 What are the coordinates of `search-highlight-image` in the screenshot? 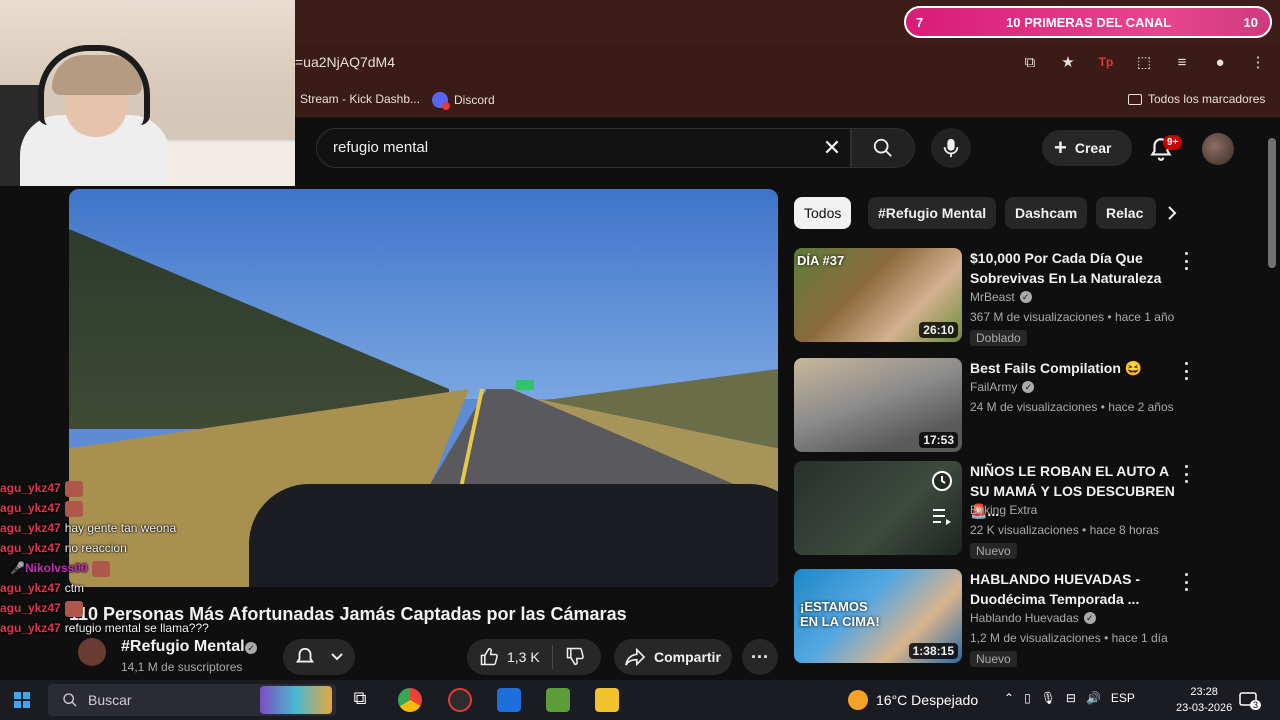 It's located at (296, 700).